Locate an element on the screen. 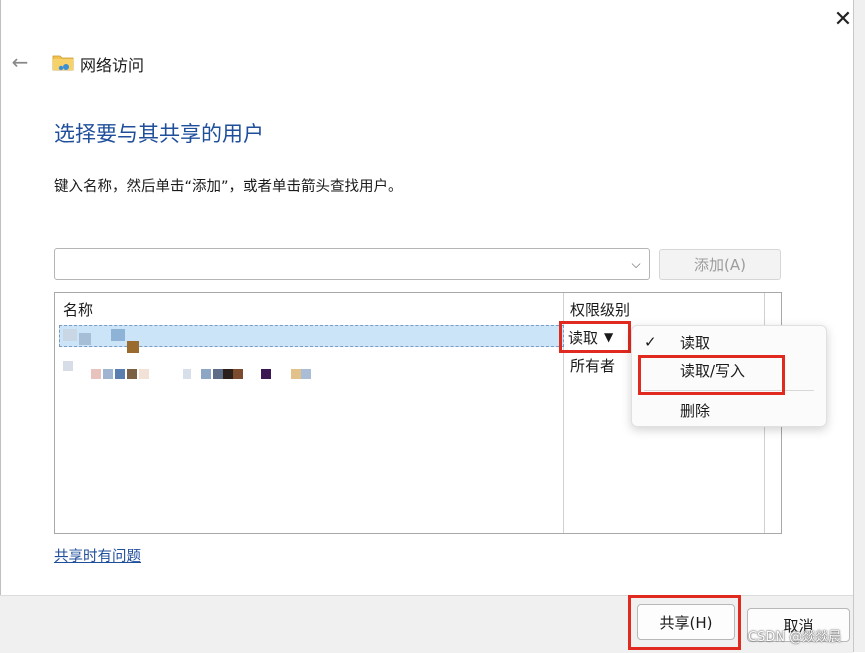 Image resolution: width=865 pixels, height=653 pixels. user-name-combobox: ⌵ is located at coordinates (352, 264).